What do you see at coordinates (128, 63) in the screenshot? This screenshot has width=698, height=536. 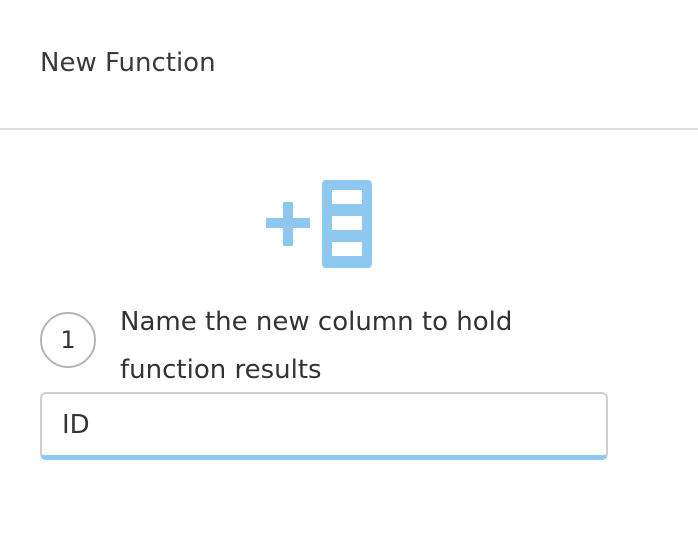 I see `panel-title: New Function` at bounding box center [128, 63].